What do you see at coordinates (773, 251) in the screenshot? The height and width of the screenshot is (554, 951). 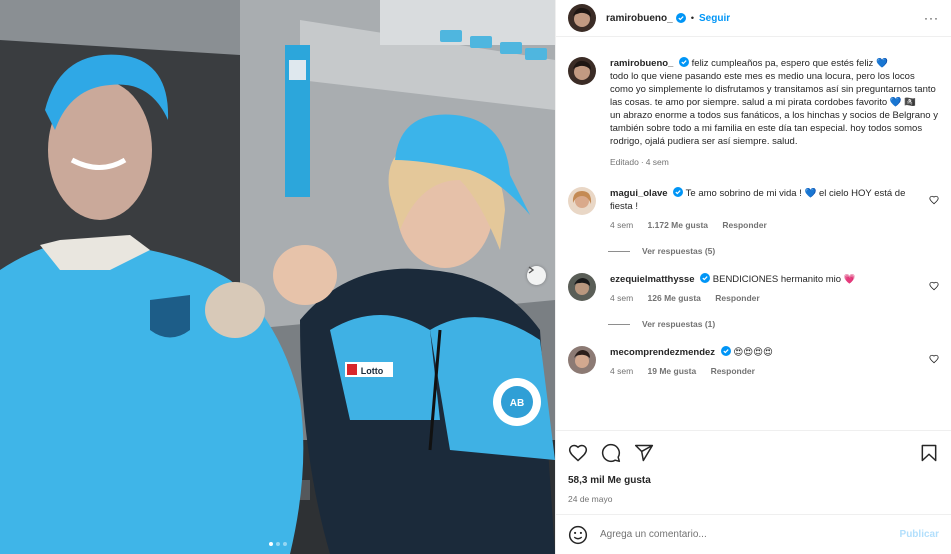 I see `view-replies-button: Ver respuestas (5)` at bounding box center [773, 251].